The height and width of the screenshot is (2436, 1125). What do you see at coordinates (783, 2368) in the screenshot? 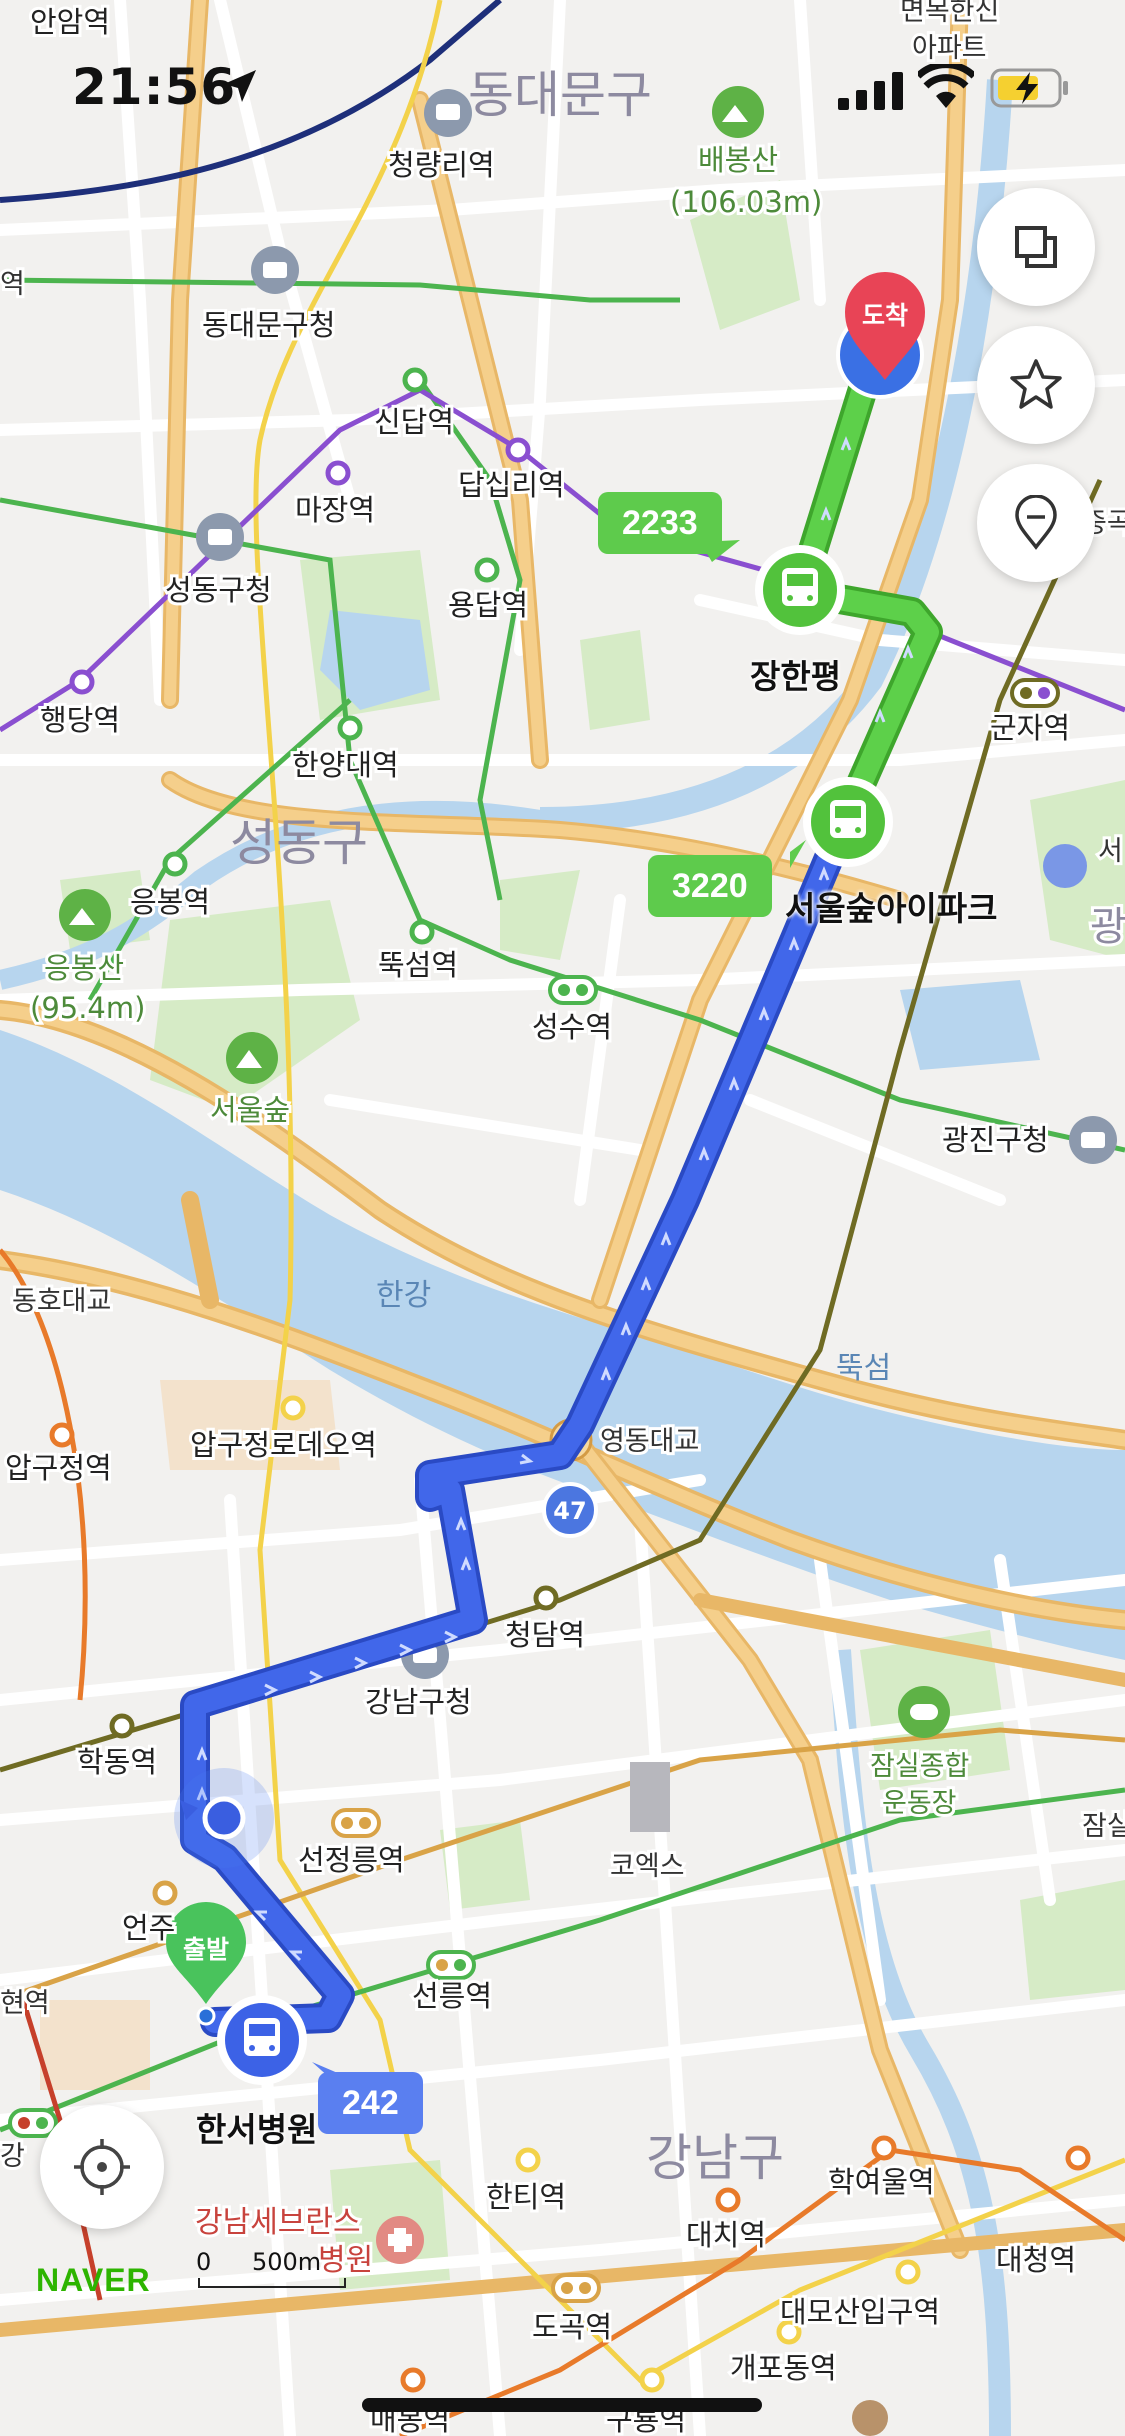
I see `station-label: 개포동역` at bounding box center [783, 2368].